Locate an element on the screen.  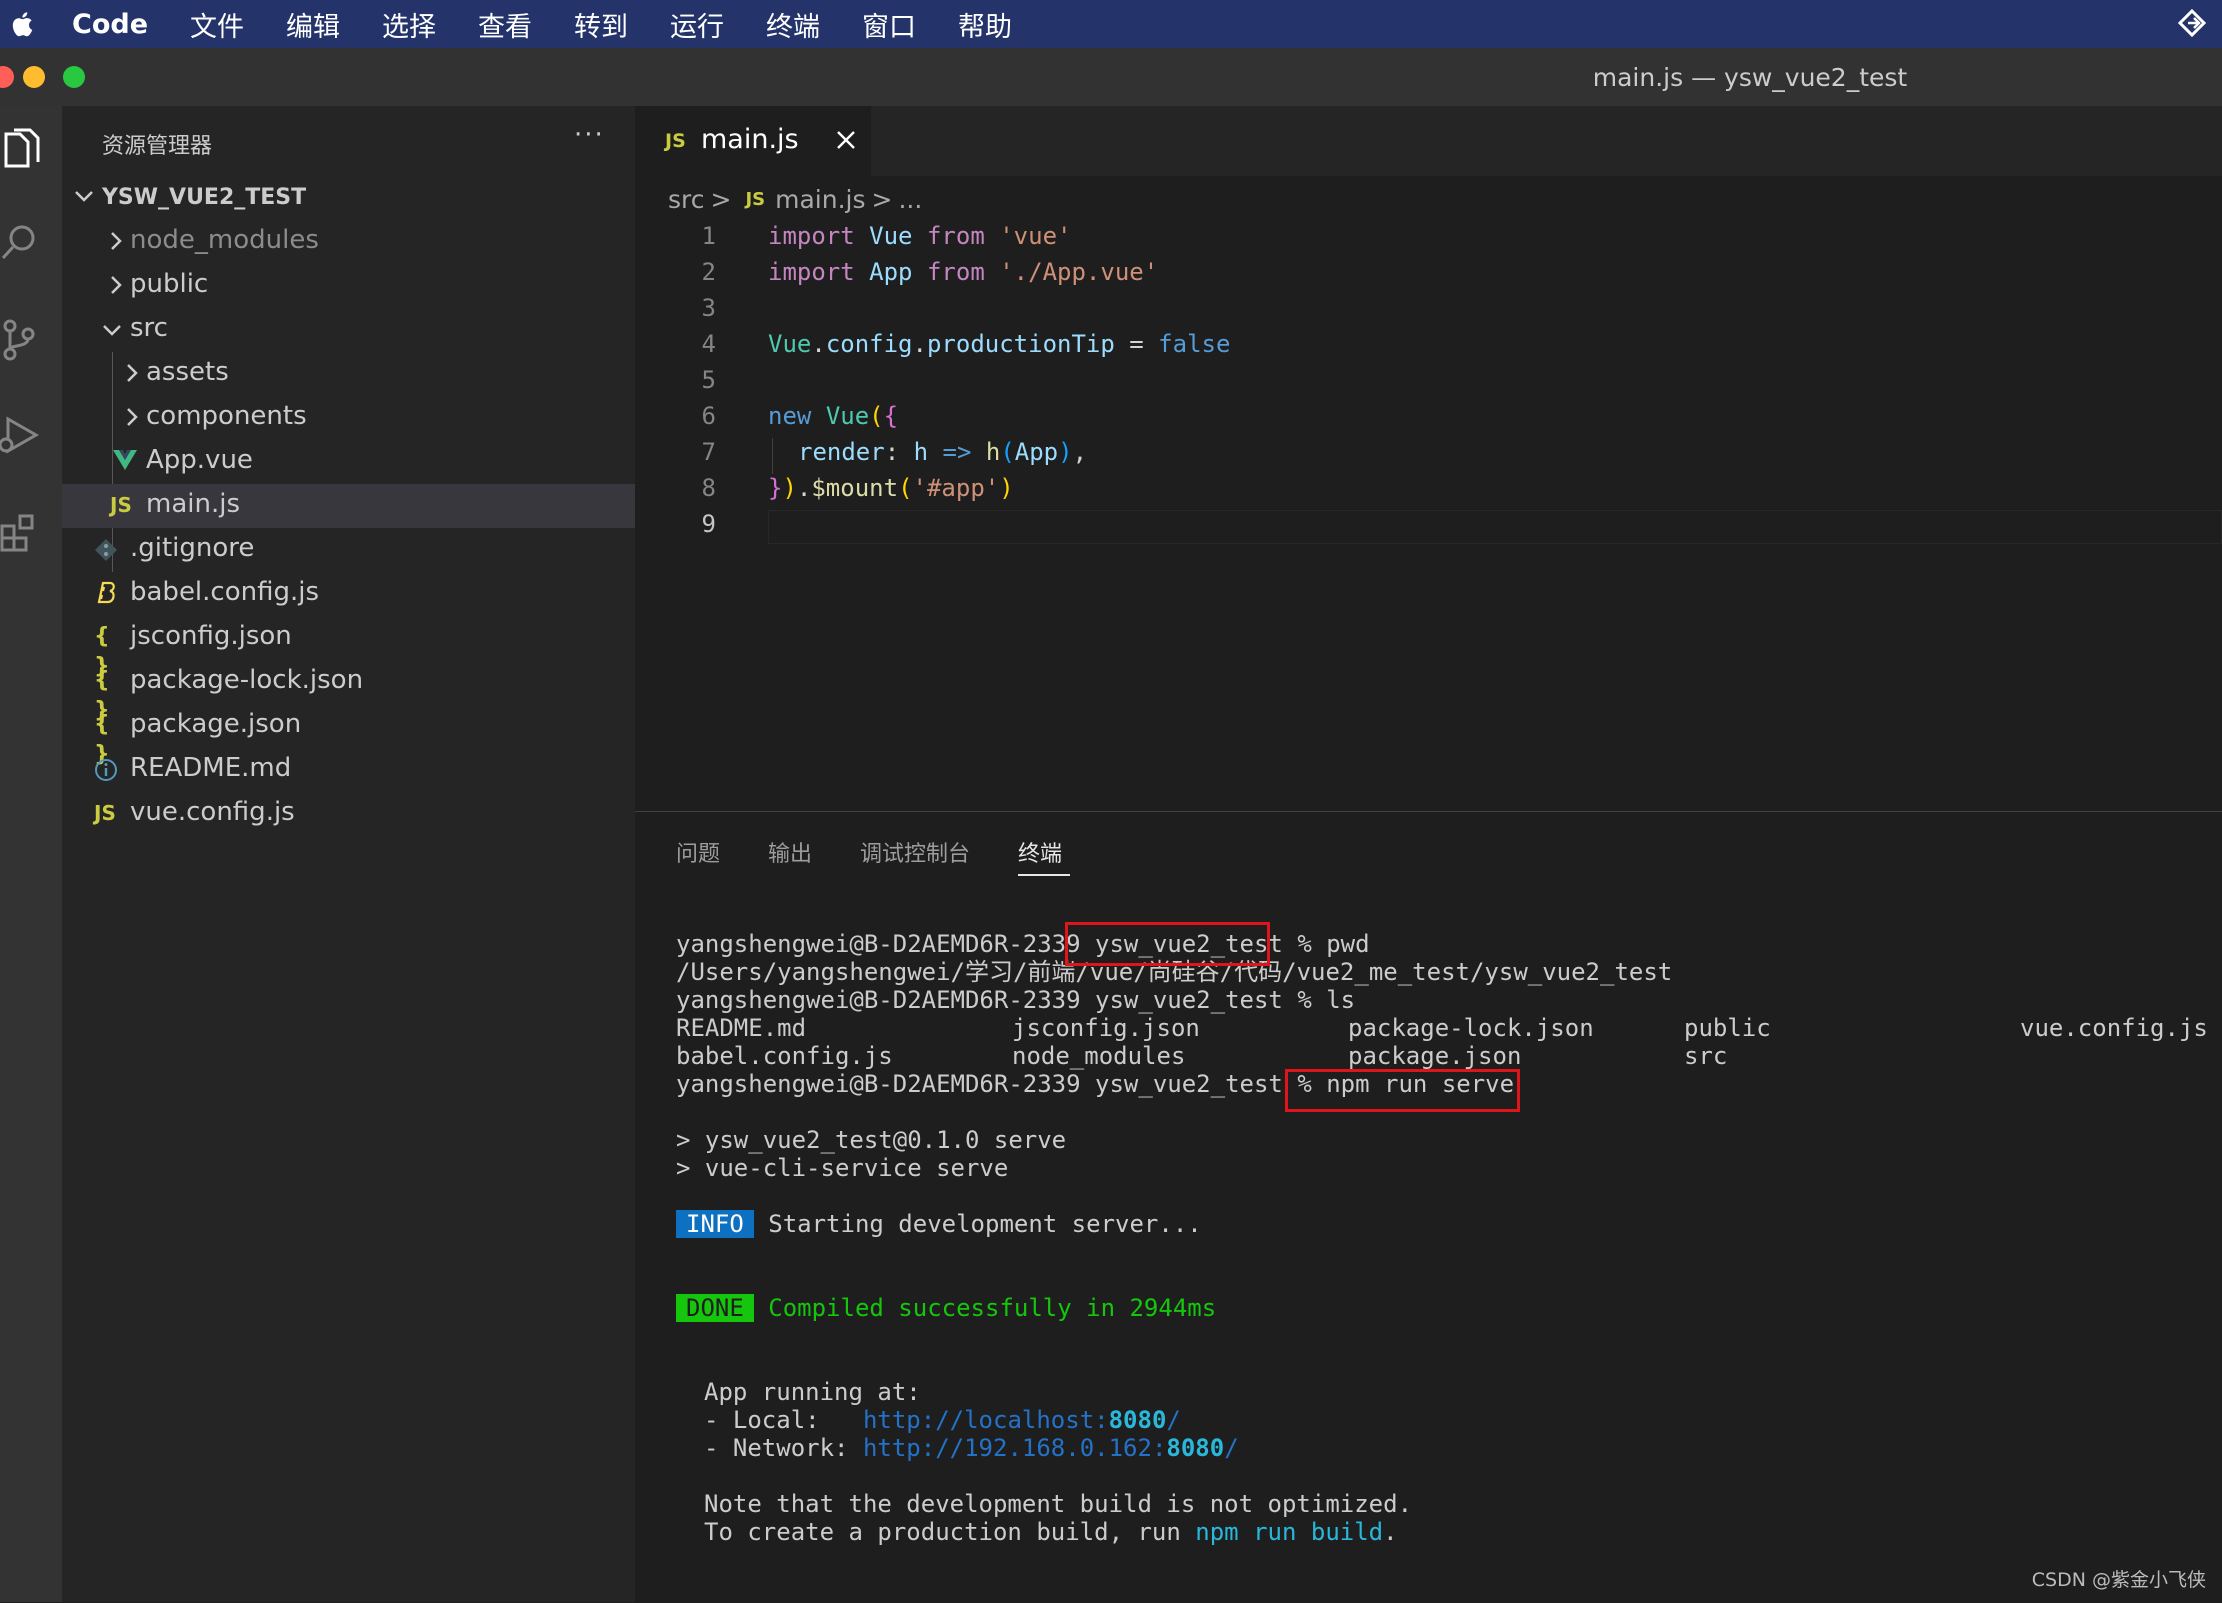
tab-main-js: JS main.js is located at coordinates (753, 141).